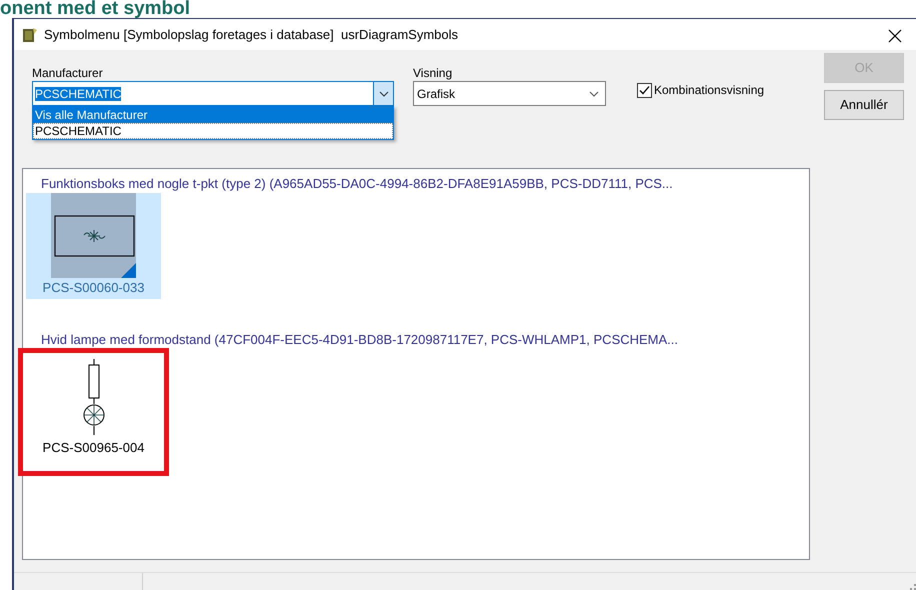 This screenshot has width=916, height=590. Describe the element at coordinates (509, 93) in the screenshot. I see `visning-combo: Grafisk` at that location.